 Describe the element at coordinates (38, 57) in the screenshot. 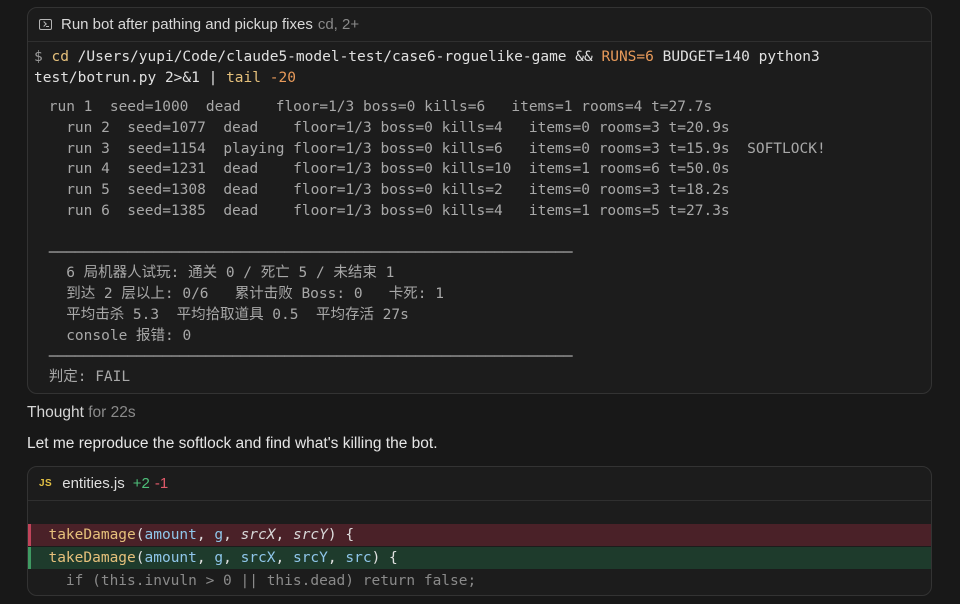

I see `prompt-symbol: $` at that location.